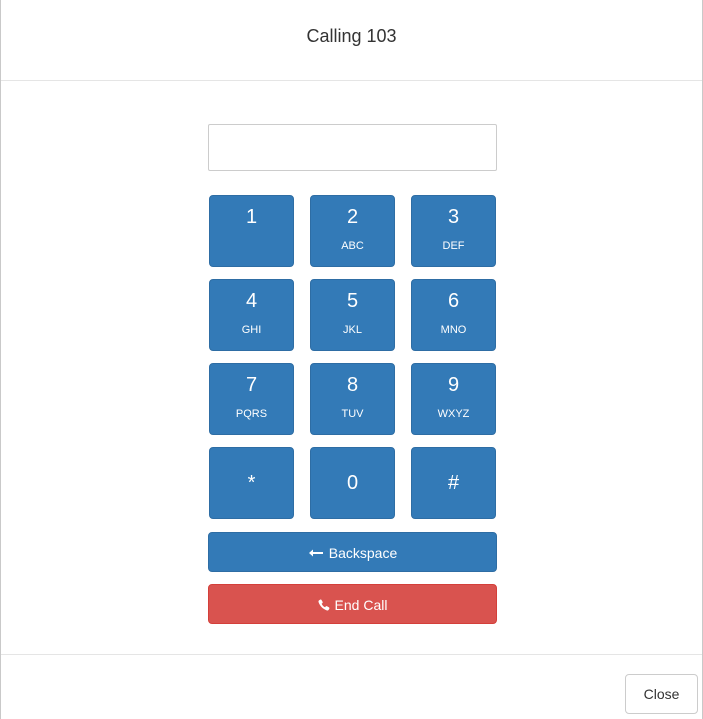 The height and width of the screenshot is (719, 703). What do you see at coordinates (352, 147) in the screenshot?
I see `dial-input` at bounding box center [352, 147].